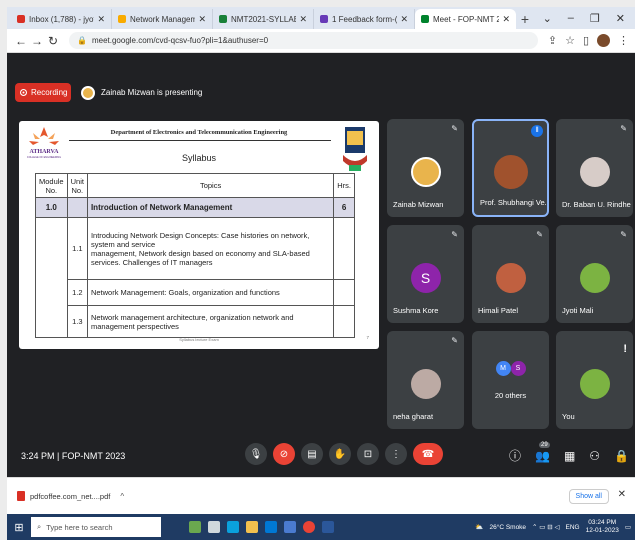 The height and width of the screenshot is (540, 635). Describe the element at coordinates (96, 527) in the screenshot. I see `taskbar-search: ⌕ Type here to search` at that location.